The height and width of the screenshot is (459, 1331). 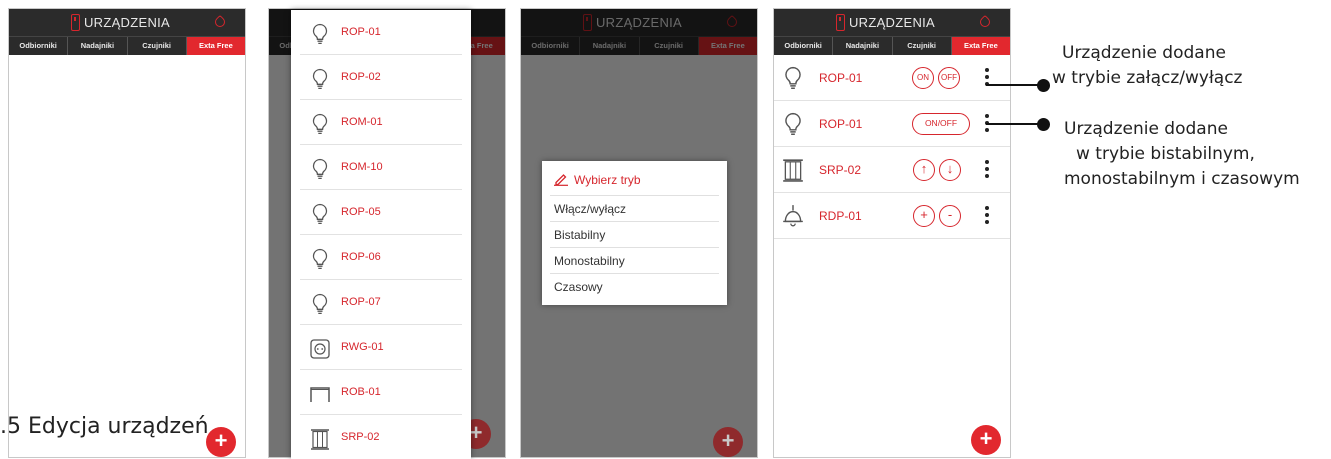 What do you see at coordinates (361, 257) in the screenshot?
I see `picker-item-label: ROP-06` at bounding box center [361, 257].